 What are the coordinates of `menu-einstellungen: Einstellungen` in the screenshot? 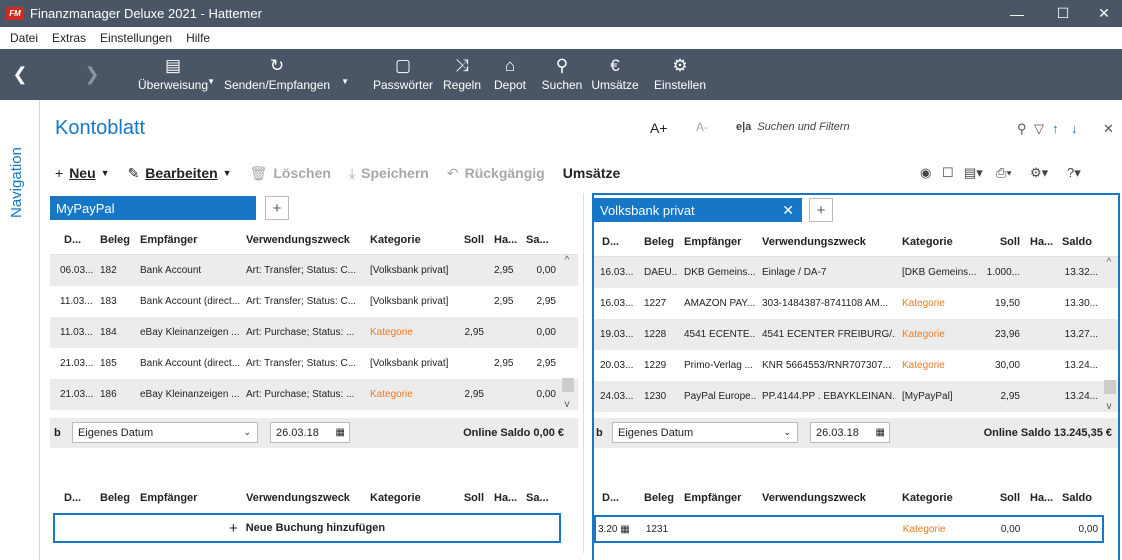 It's located at (136, 38).